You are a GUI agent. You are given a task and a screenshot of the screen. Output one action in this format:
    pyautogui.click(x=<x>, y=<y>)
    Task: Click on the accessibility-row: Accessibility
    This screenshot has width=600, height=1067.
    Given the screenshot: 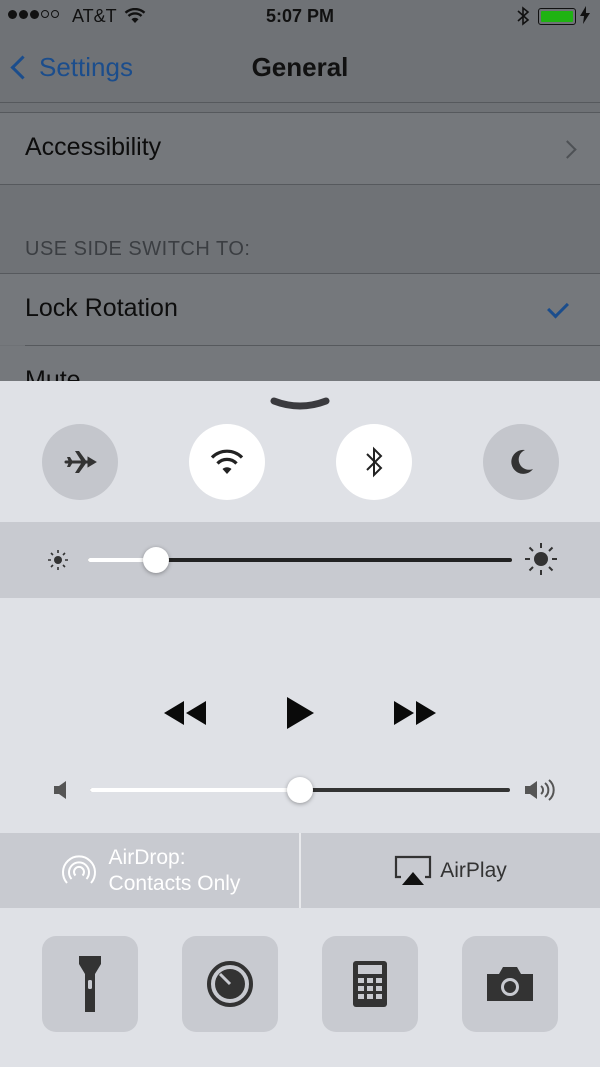 What is the action you would take?
    pyautogui.click(x=300, y=148)
    